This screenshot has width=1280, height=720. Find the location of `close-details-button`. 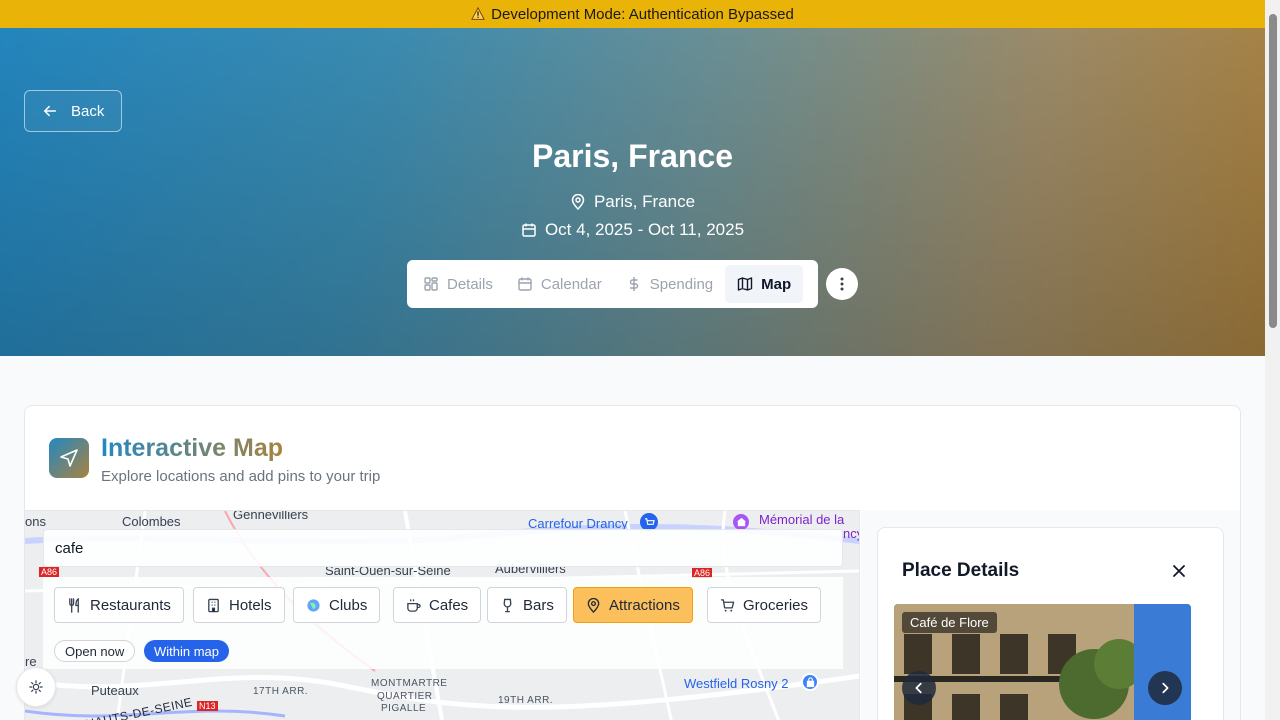

close-details-button is located at coordinates (1179, 571).